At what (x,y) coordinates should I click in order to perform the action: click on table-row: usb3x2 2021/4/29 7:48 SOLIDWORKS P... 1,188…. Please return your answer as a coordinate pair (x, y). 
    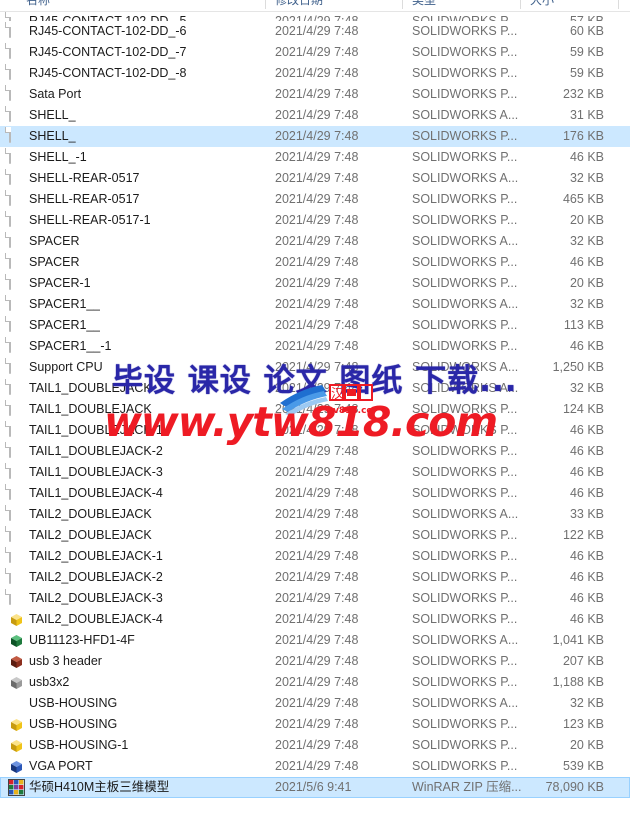
    Looking at the image, I should click on (315, 682).